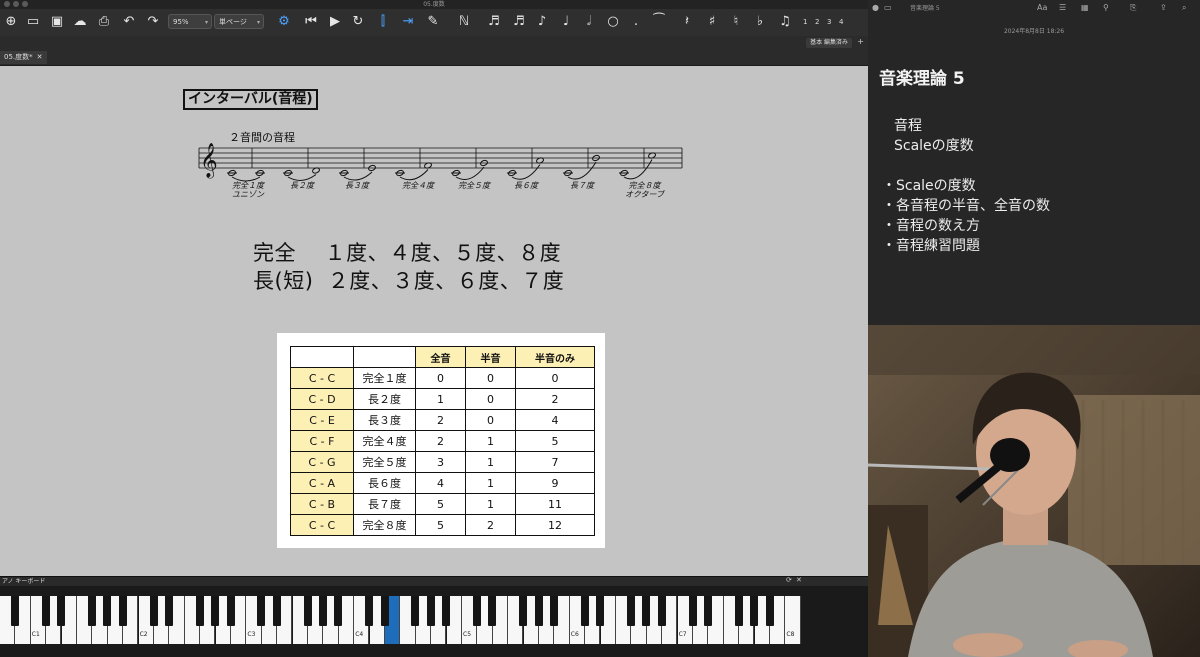 Image resolution: width=1200 pixels, height=657 pixels. I want to click on note-bullet-text: 音程の数え方, so click(938, 226).